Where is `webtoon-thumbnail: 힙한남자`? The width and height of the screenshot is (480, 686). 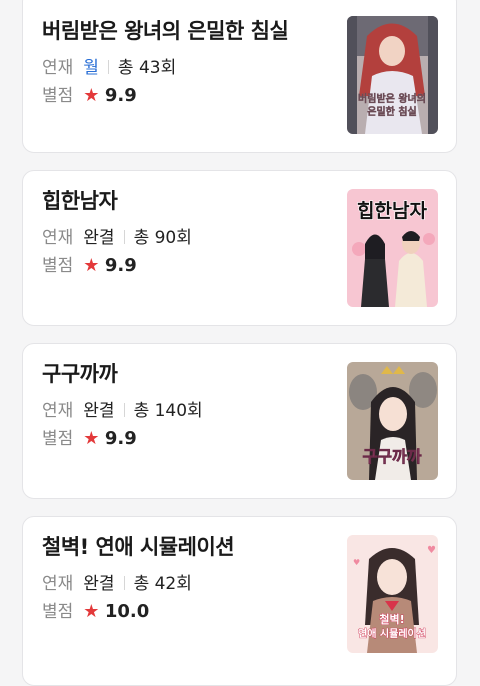 webtoon-thumbnail: 힙한남자 is located at coordinates (392, 248).